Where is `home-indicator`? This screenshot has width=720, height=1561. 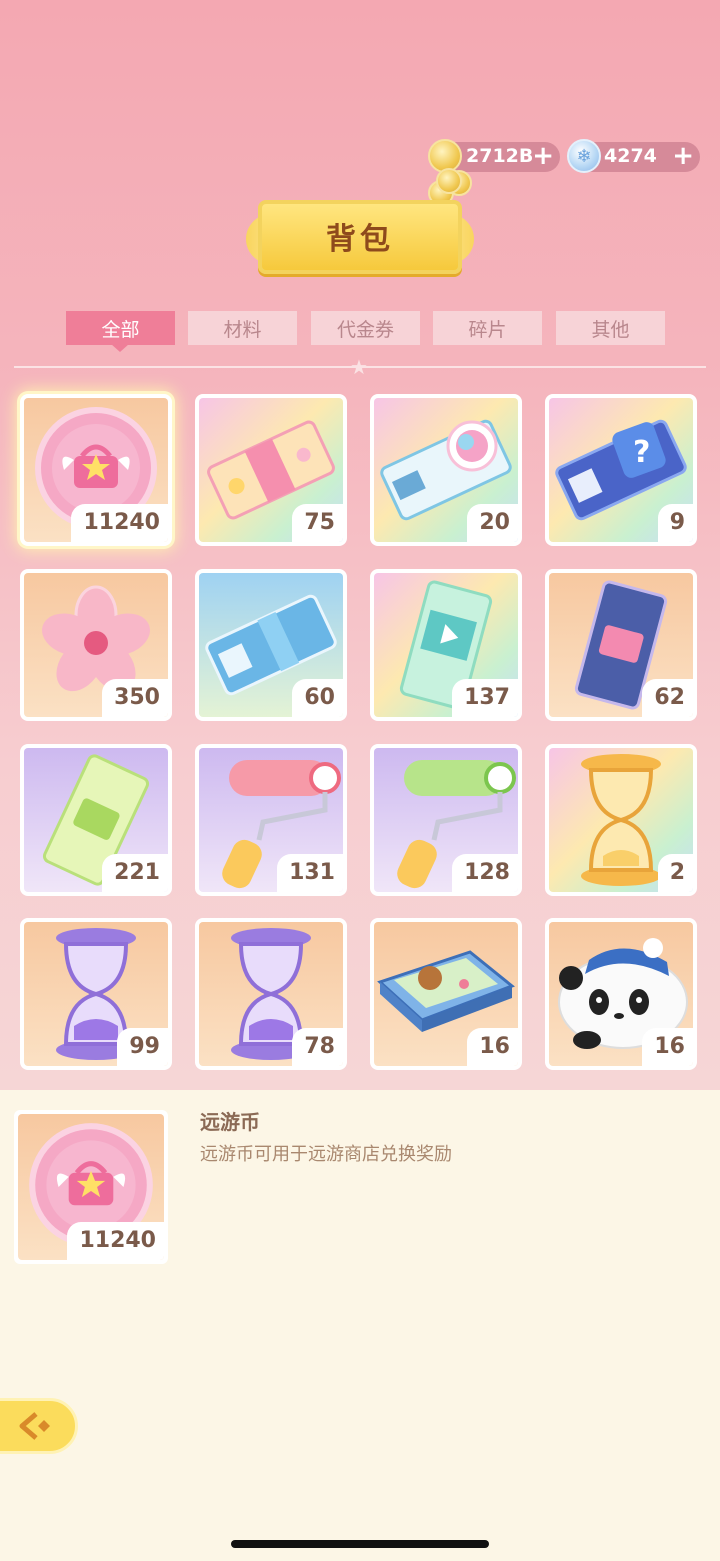 home-indicator is located at coordinates (360, 1544).